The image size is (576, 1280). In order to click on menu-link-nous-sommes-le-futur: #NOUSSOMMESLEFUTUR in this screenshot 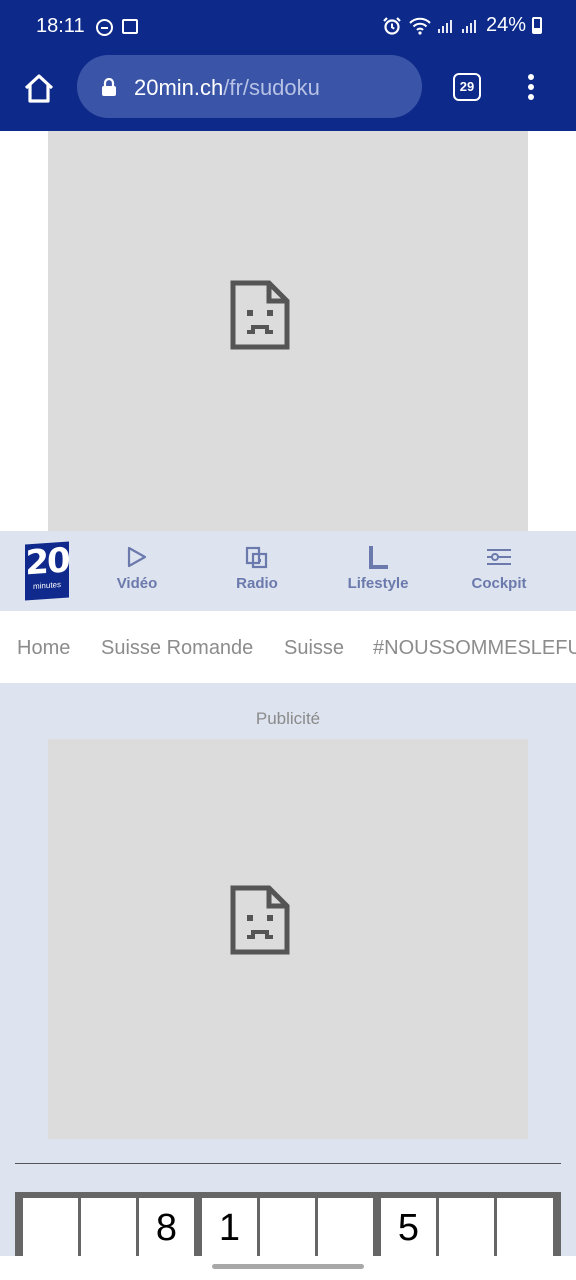, I will do `click(474, 648)`.